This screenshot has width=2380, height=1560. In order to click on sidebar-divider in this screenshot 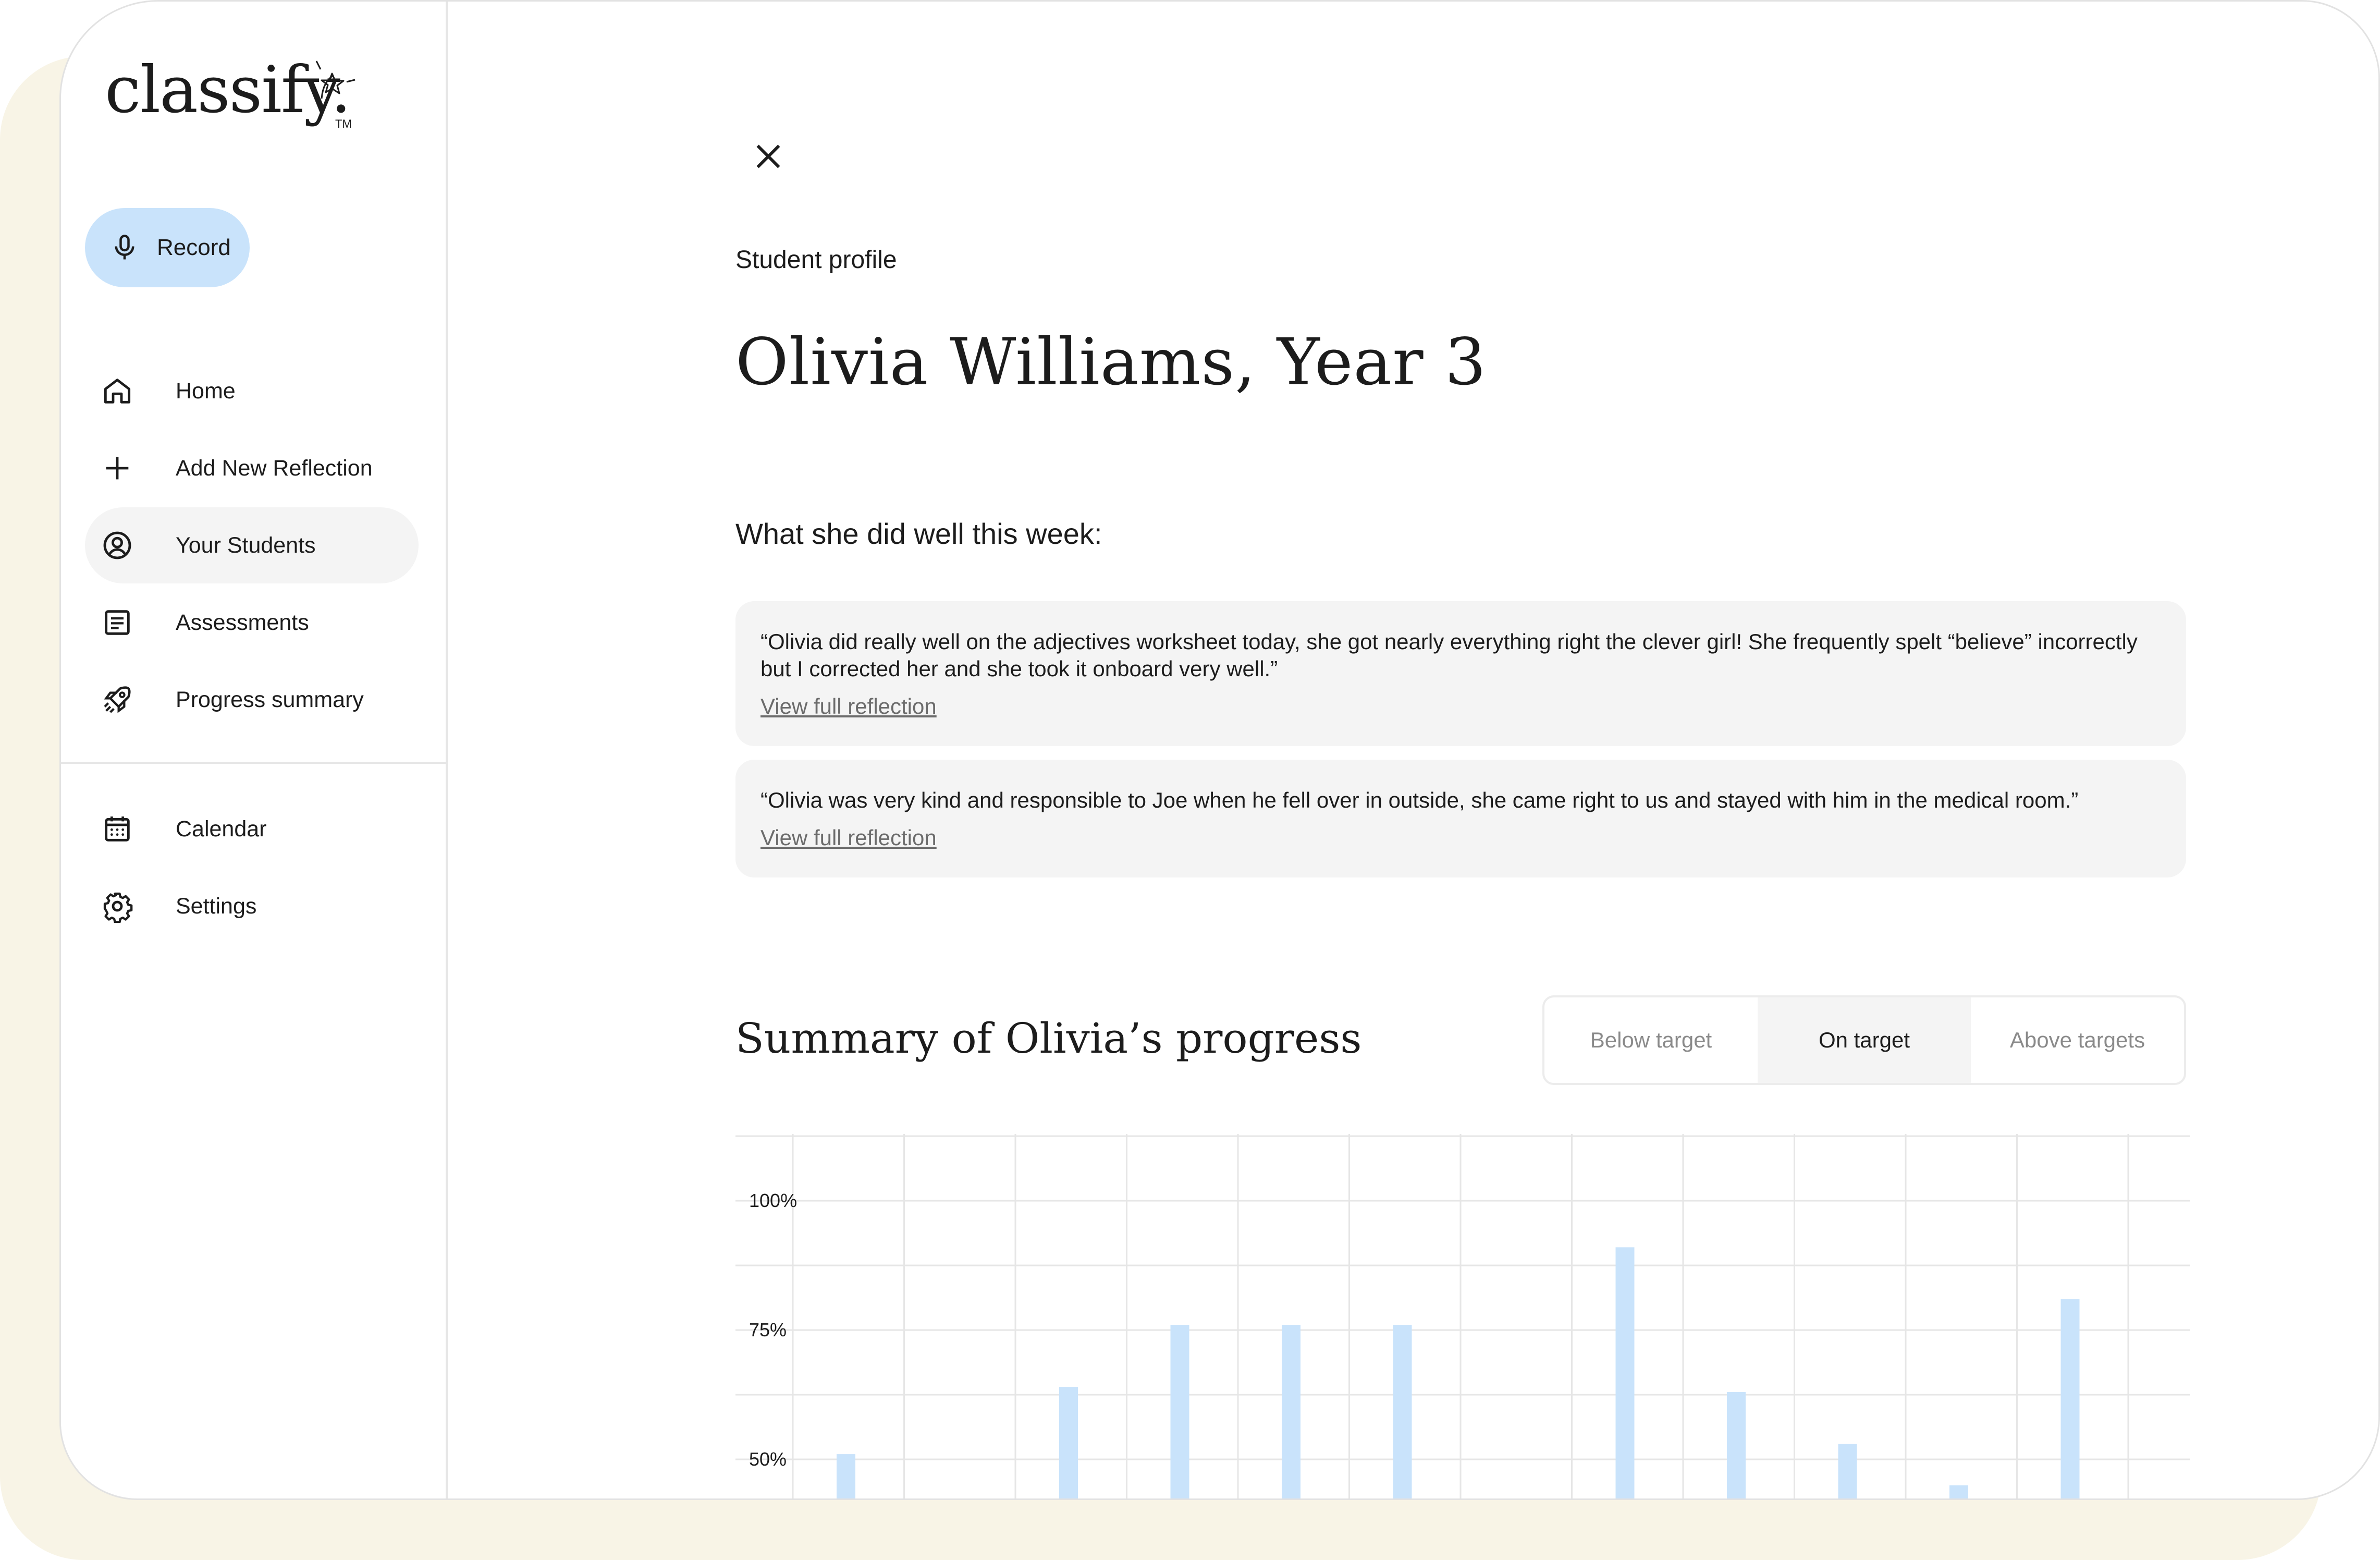, I will do `click(253, 763)`.